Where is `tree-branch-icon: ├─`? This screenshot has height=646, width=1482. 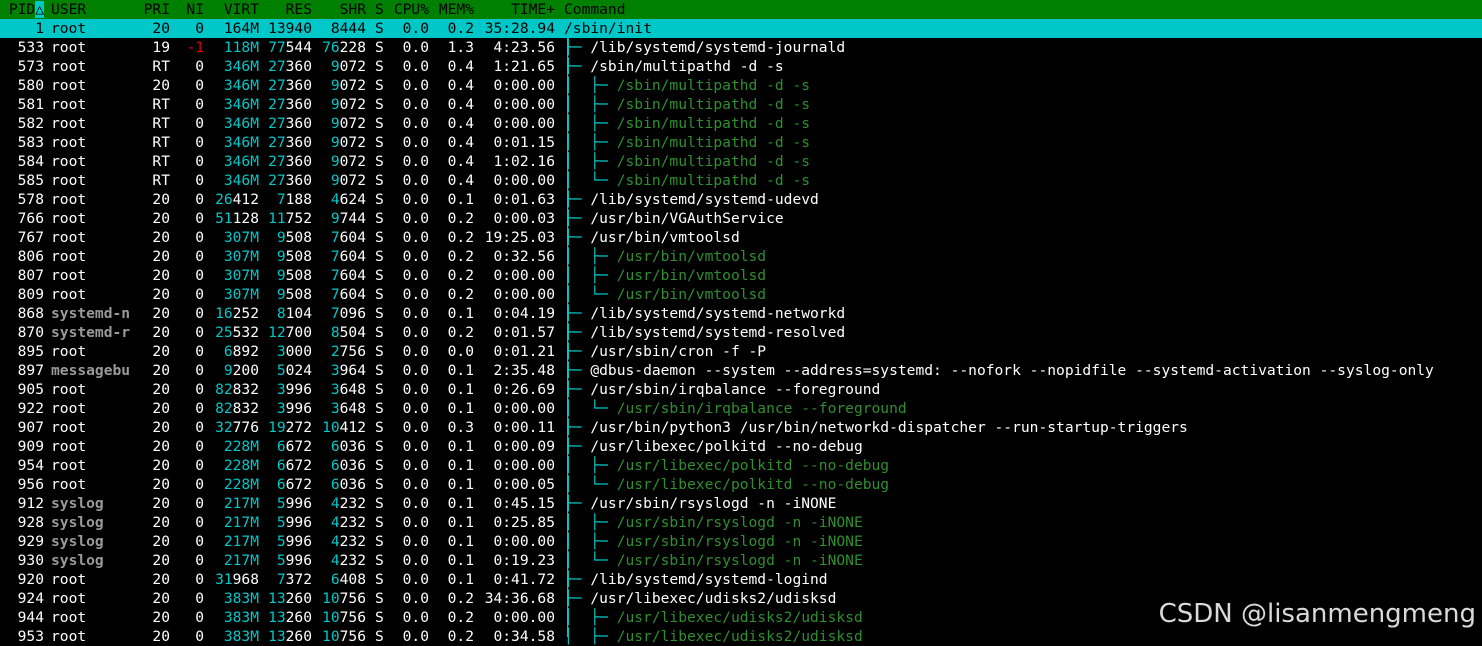
tree-branch-icon: ├─ is located at coordinates (577, 351).